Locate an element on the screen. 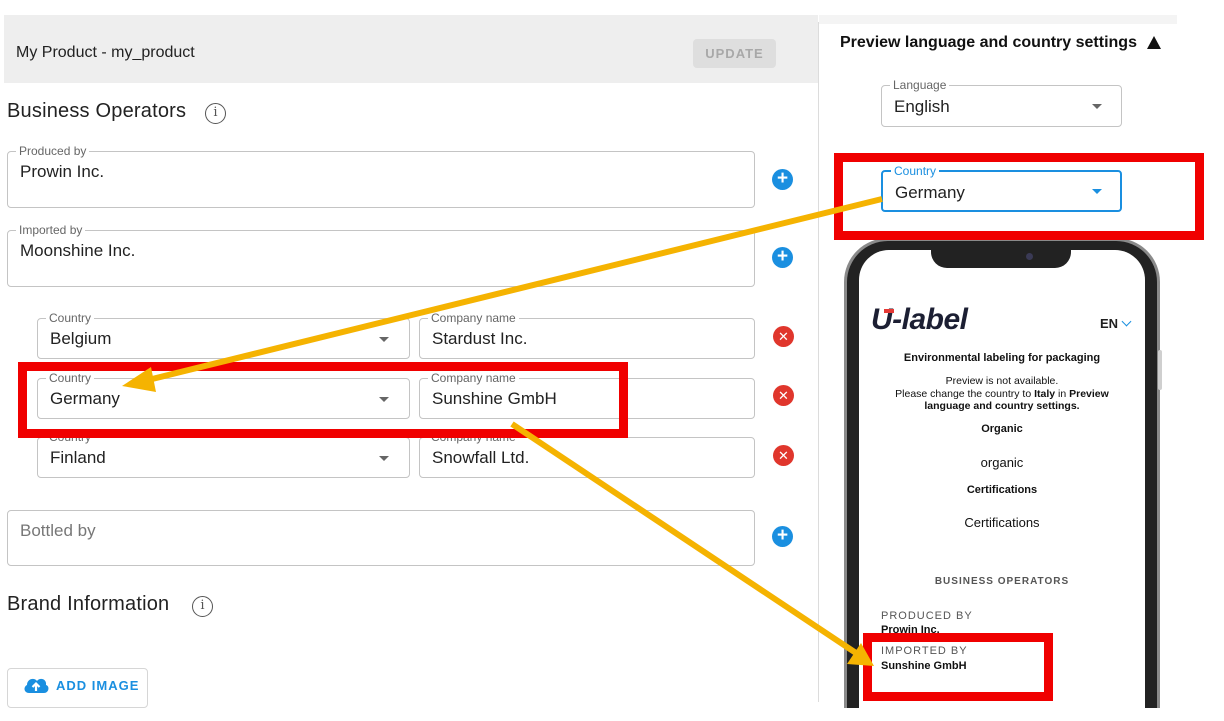 The image size is (1224, 721). preview-notice-line3: language and country settings. is located at coordinates (1002, 406).